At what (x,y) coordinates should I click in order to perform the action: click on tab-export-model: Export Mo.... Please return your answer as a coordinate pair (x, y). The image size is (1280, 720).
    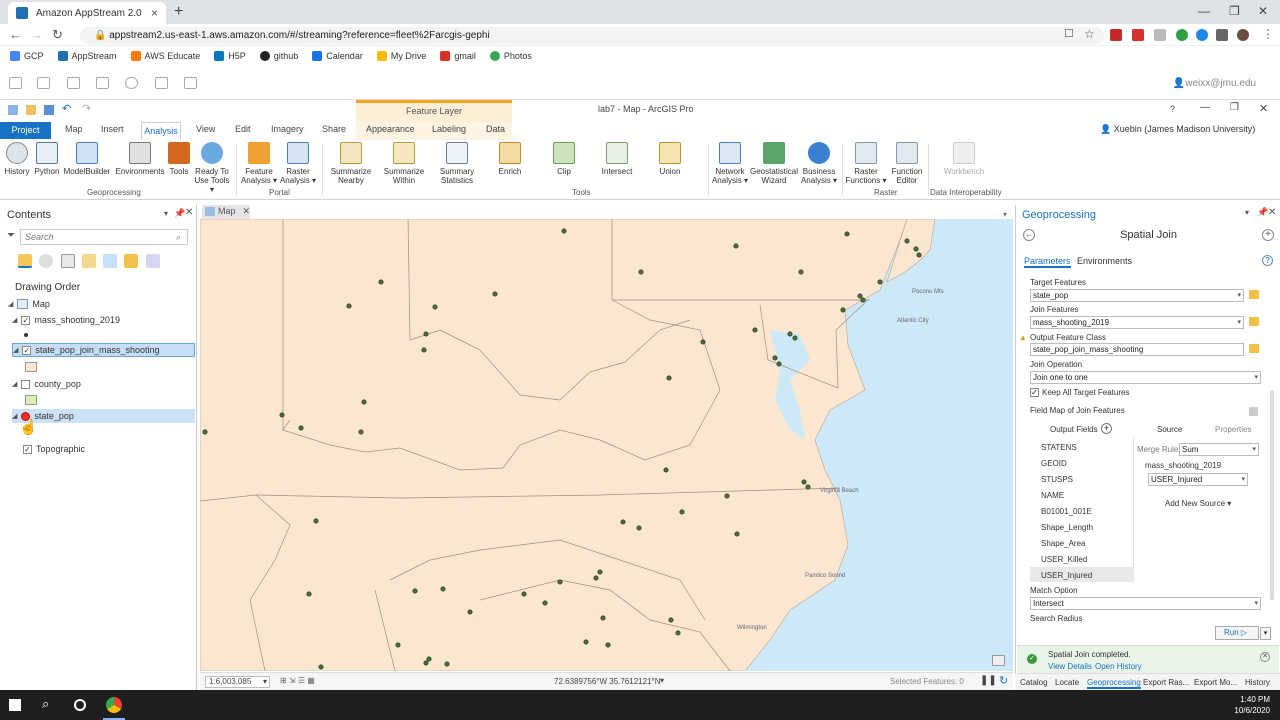
    Looking at the image, I should click on (1215, 682).